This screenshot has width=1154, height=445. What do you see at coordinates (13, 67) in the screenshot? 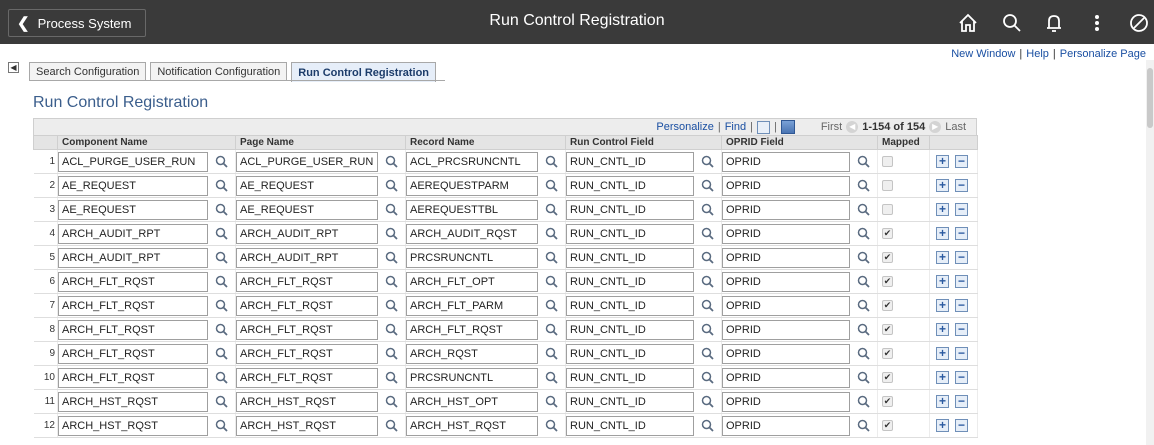
I see `collapse-tabs-icon: ◀` at bounding box center [13, 67].